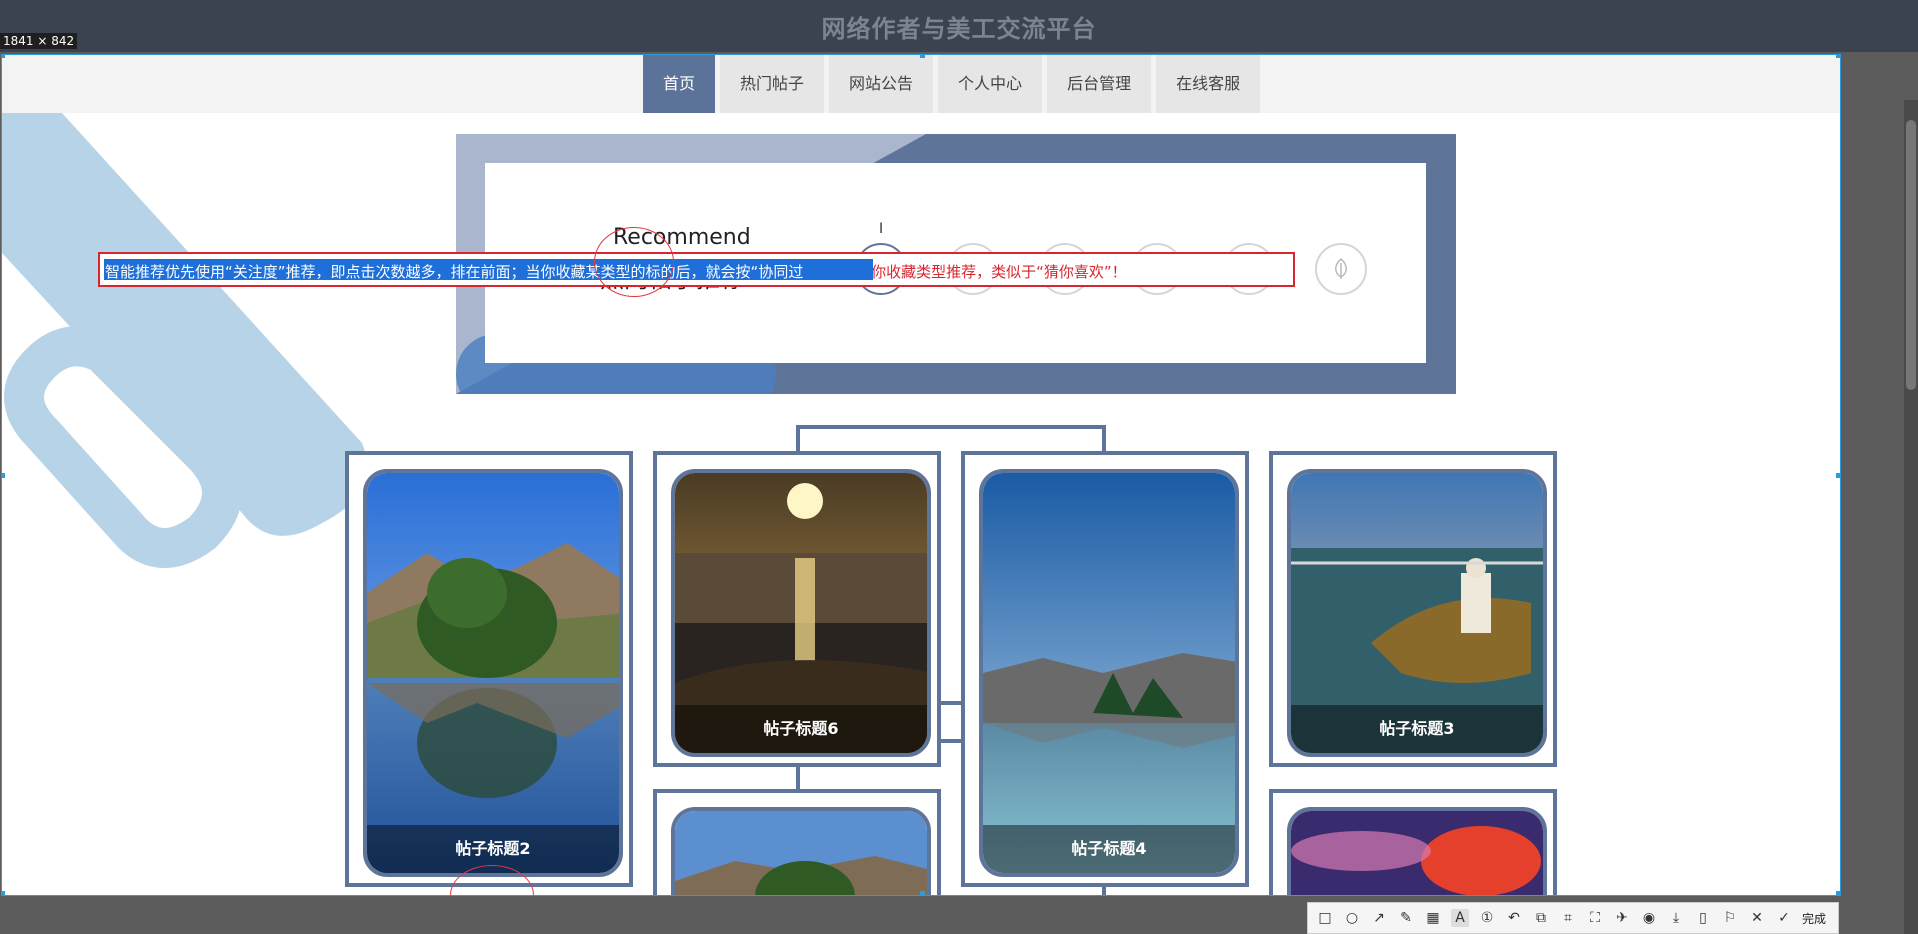 This screenshot has width=1918, height=934. Describe the element at coordinates (1911, 517) in the screenshot. I see `page-scrollbar` at that location.